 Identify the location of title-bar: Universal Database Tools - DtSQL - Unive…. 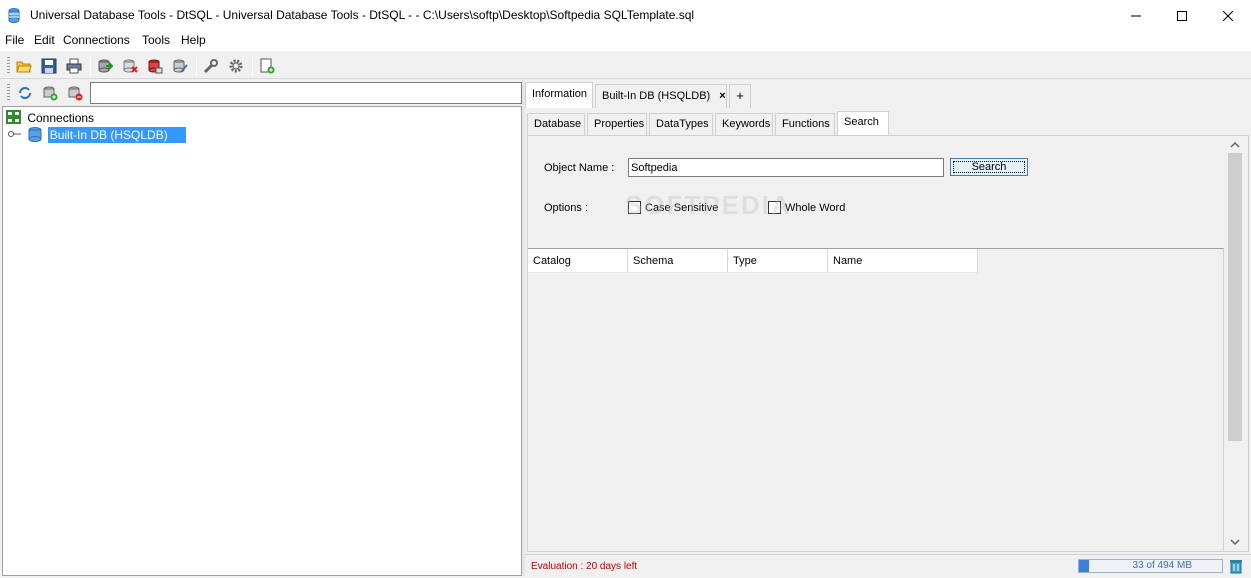
(625, 15).